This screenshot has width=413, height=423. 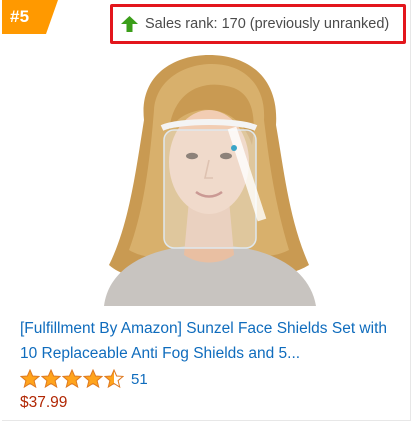 I want to click on rating-count-link: 51, so click(x=139, y=379).